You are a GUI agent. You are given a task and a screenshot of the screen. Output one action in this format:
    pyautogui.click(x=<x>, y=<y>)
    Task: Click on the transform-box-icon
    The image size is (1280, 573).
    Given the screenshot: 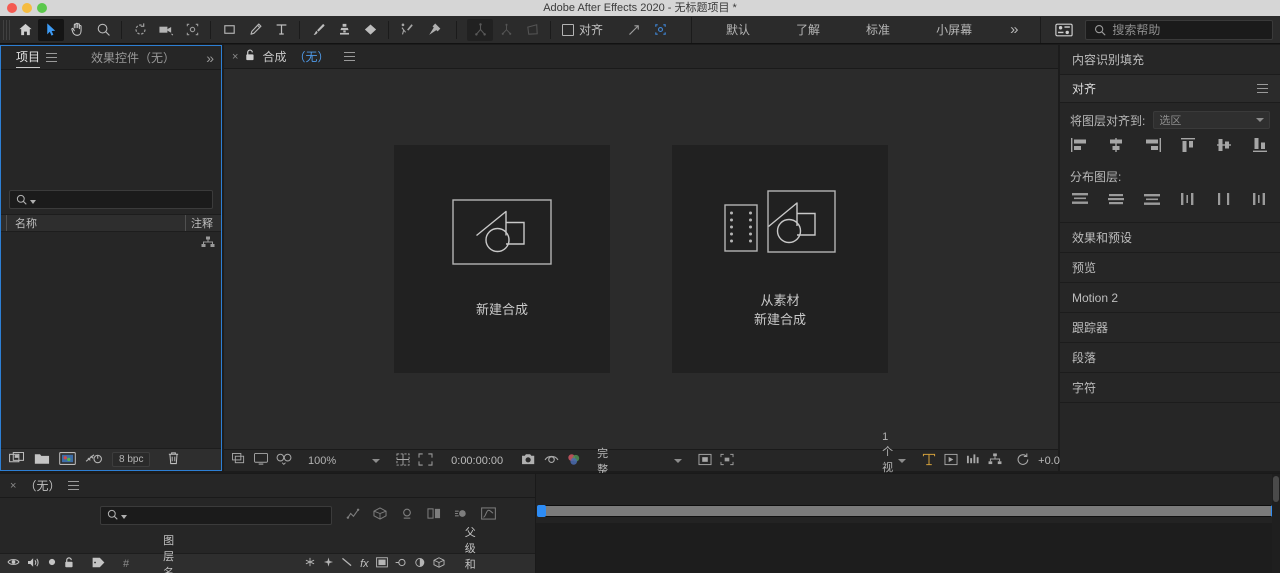 What is the action you would take?
    pyautogui.click(x=660, y=30)
    